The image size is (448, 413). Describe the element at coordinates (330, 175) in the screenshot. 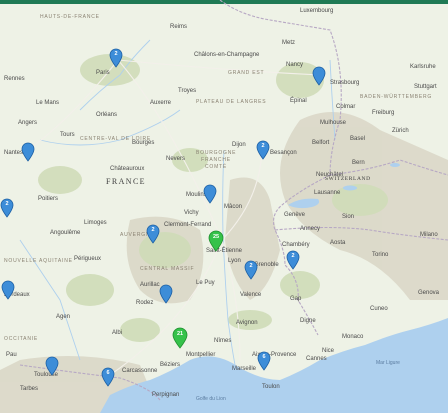

I see `city-label: Neuchâtel` at that location.